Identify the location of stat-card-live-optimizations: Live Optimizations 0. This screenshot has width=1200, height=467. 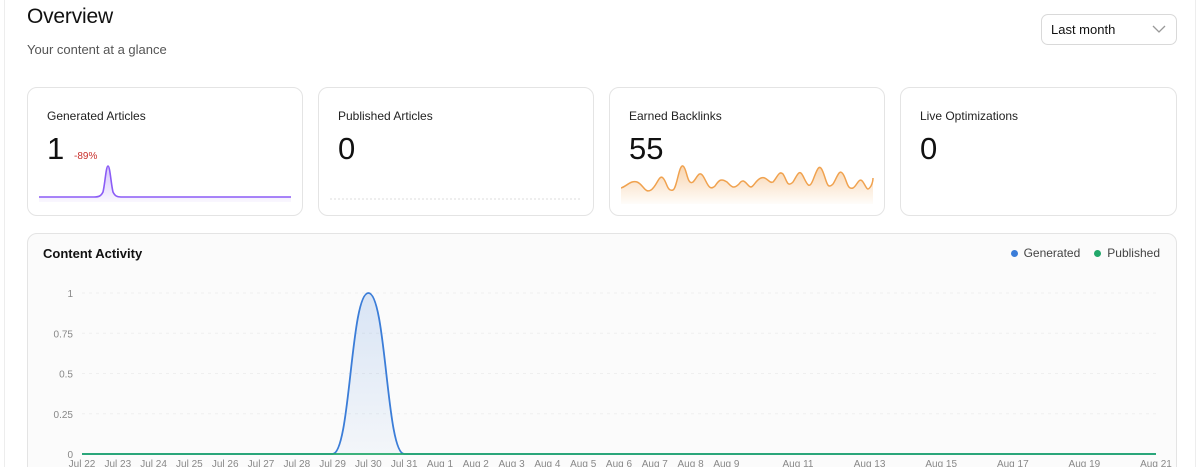
(1038, 151).